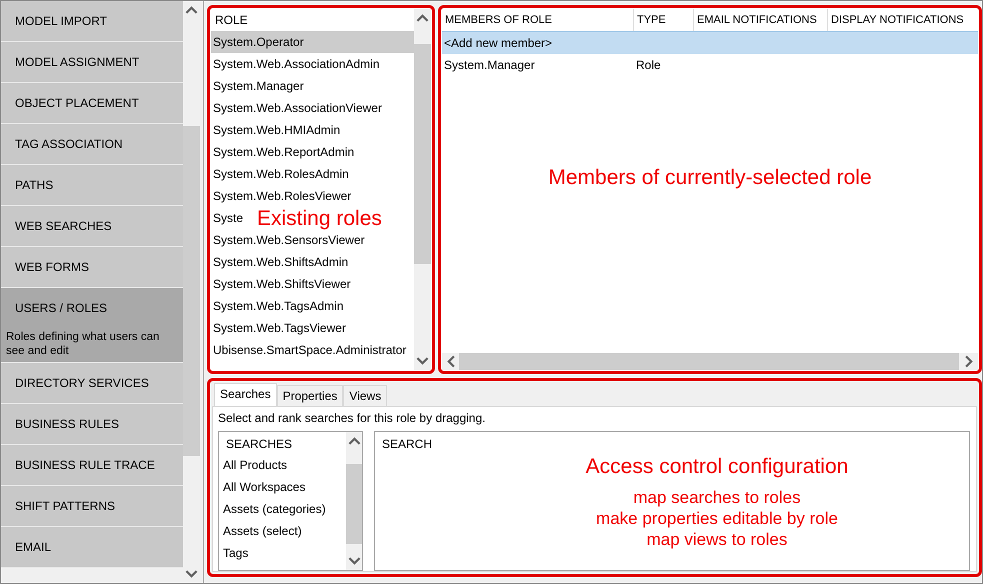 This screenshot has width=983, height=584. Describe the element at coordinates (672, 443) in the screenshot. I see `column-header: SEARCH` at that location.